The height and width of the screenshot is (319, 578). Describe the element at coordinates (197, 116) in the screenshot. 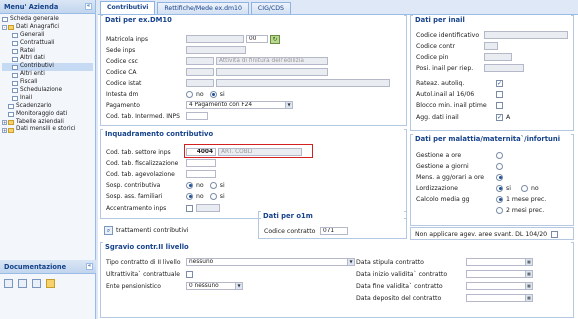

I see `tab-interm-input` at that location.